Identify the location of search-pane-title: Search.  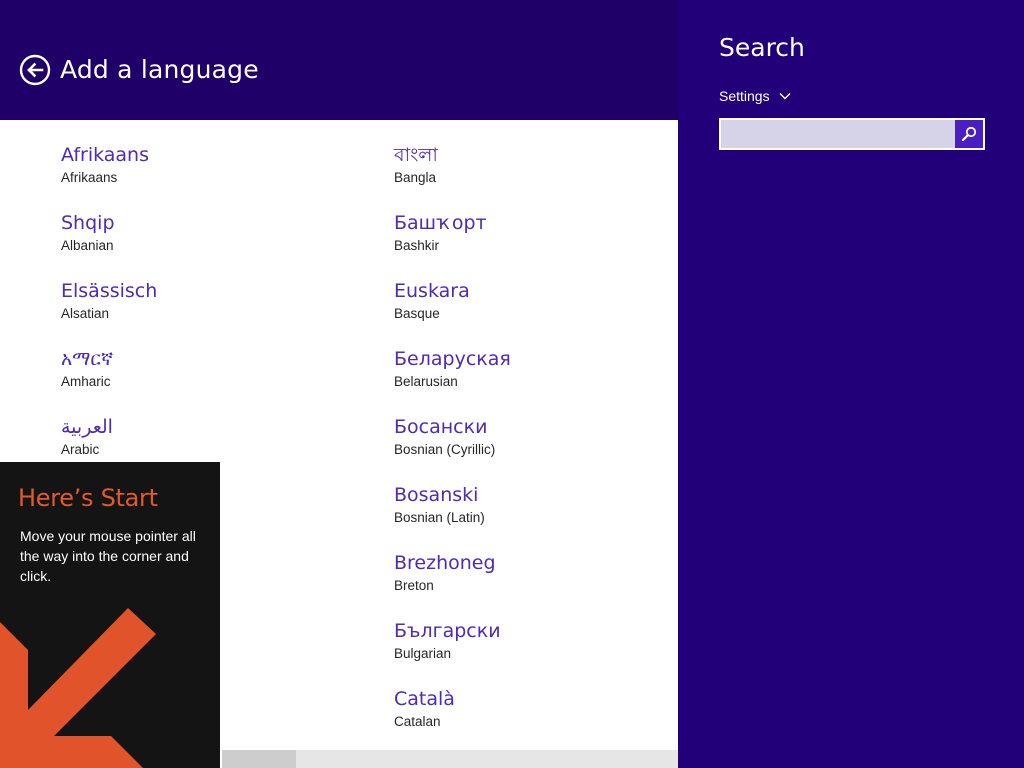
(762, 47).